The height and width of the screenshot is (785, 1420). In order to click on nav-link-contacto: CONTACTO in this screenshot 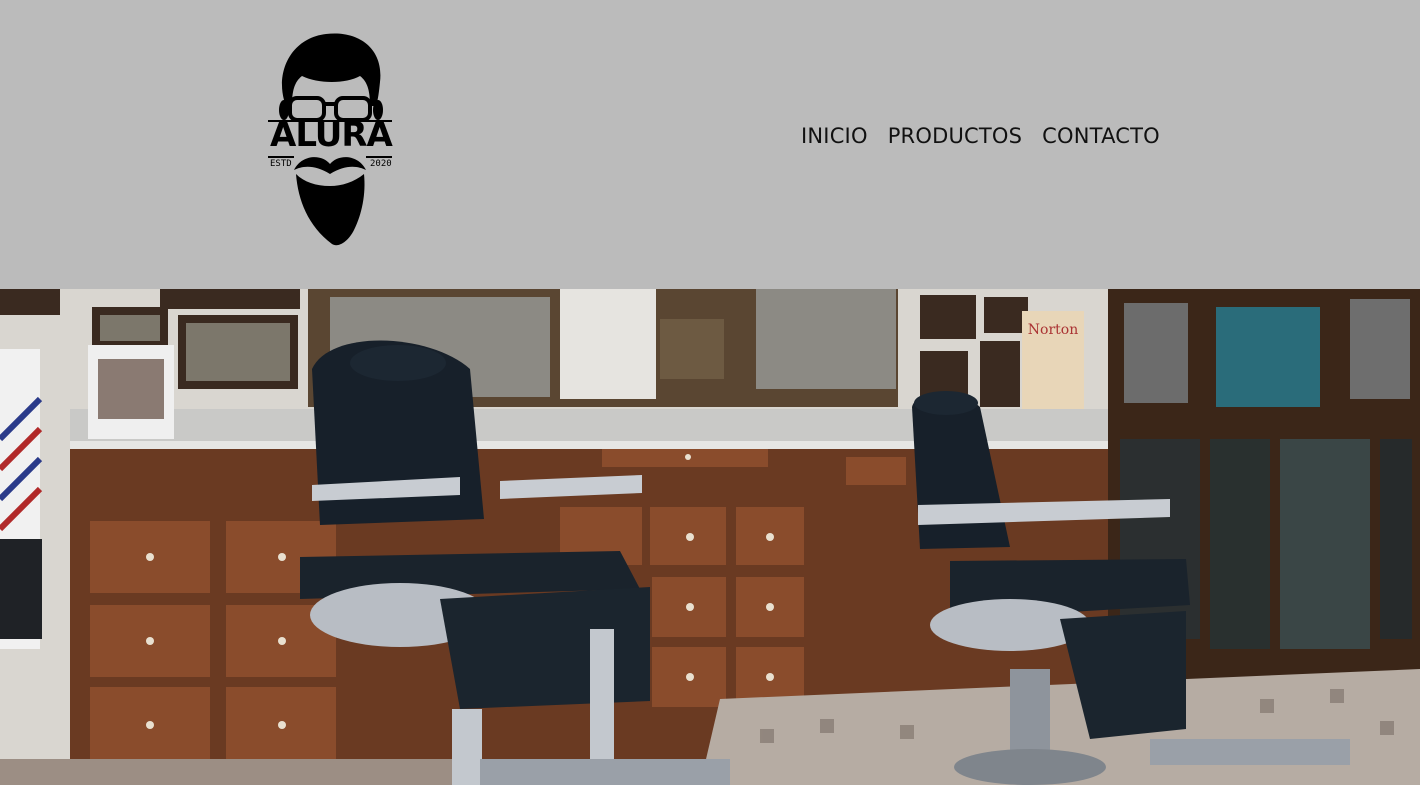, I will do `click(1101, 136)`.